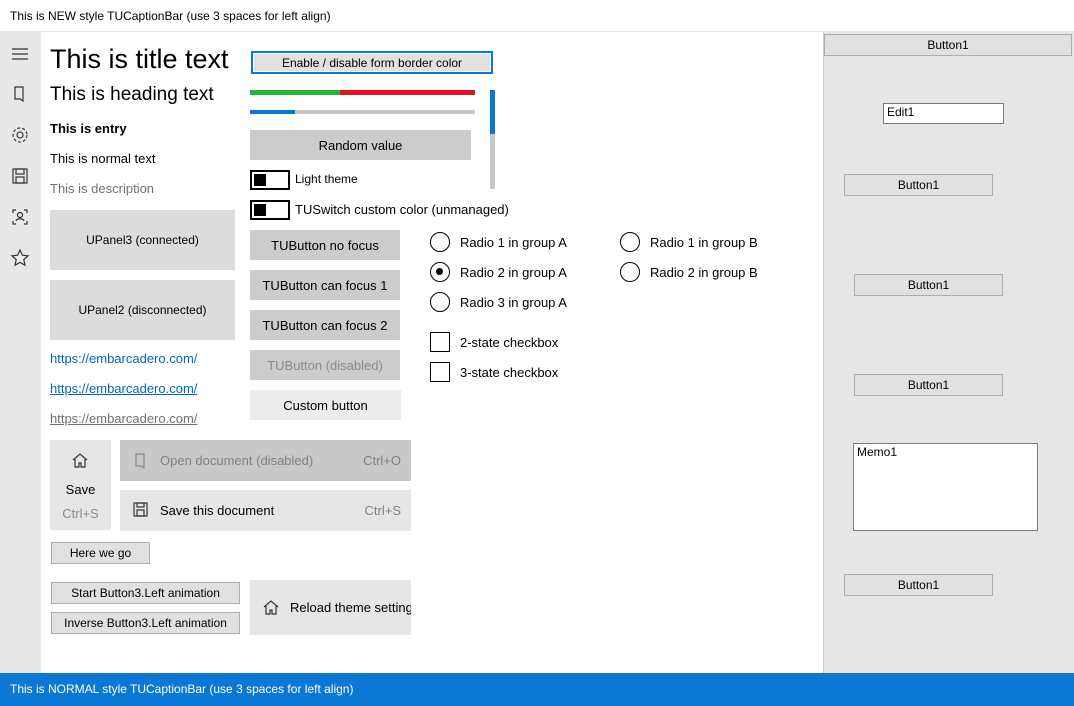 The width and height of the screenshot is (1074, 706). Describe the element at coordinates (20, 352) in the screenshot. I see `sidebar` at that location.